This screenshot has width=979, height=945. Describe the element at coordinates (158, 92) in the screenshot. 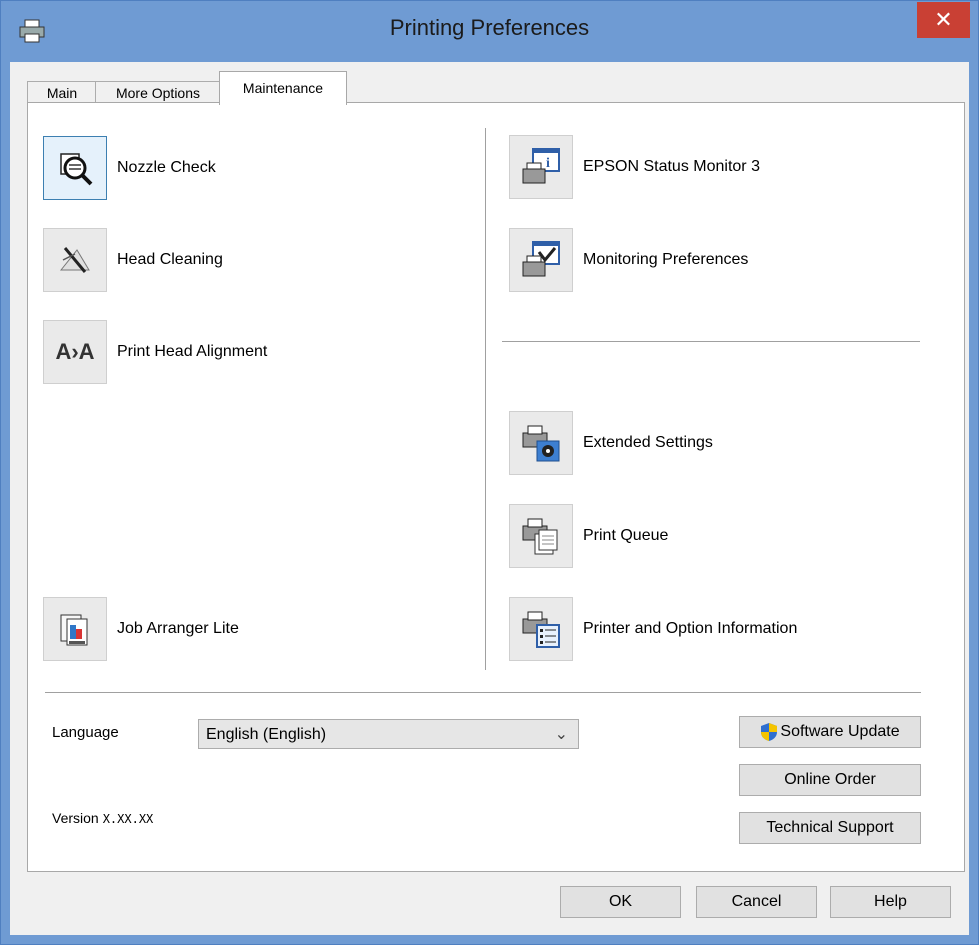

I see `tab-more-options: More Options` at that location.